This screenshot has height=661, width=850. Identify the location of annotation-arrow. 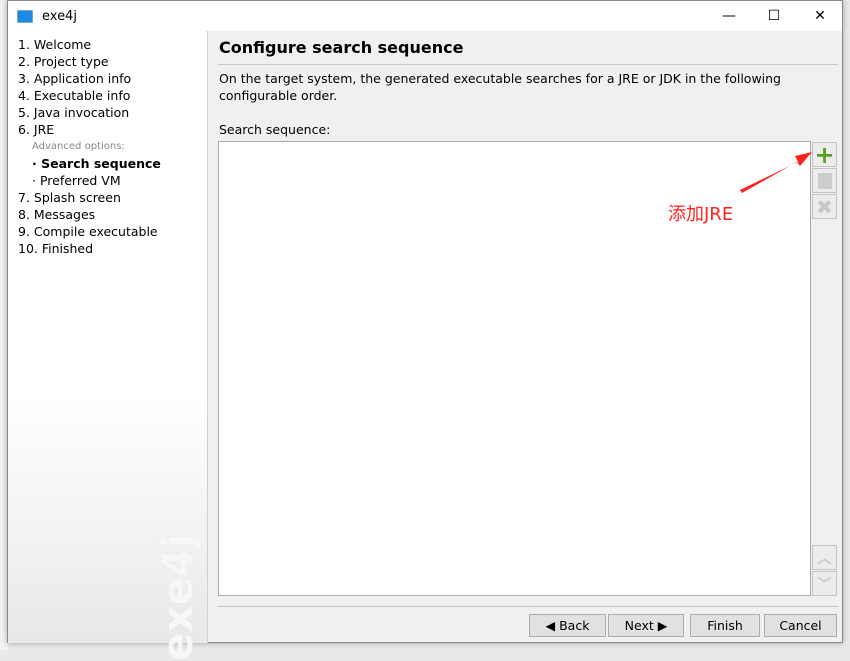
(776, 172).